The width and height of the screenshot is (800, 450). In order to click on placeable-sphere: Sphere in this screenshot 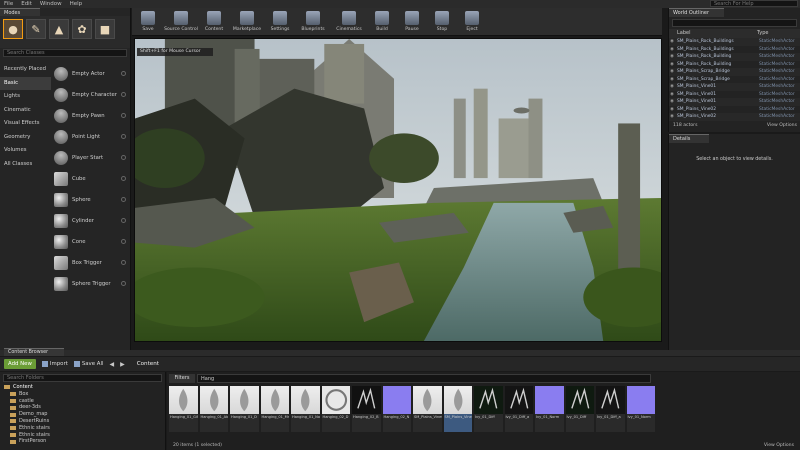, I will do `click(91, 199)`.